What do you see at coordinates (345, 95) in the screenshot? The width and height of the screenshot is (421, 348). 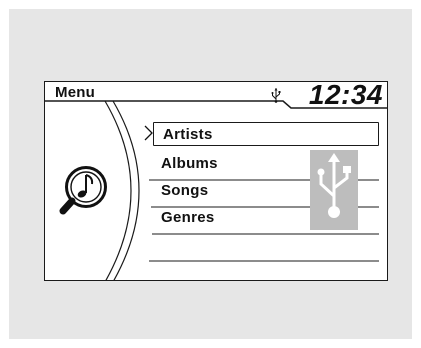 I see `clock-display: 12:34` at bounding box center [345, 95].